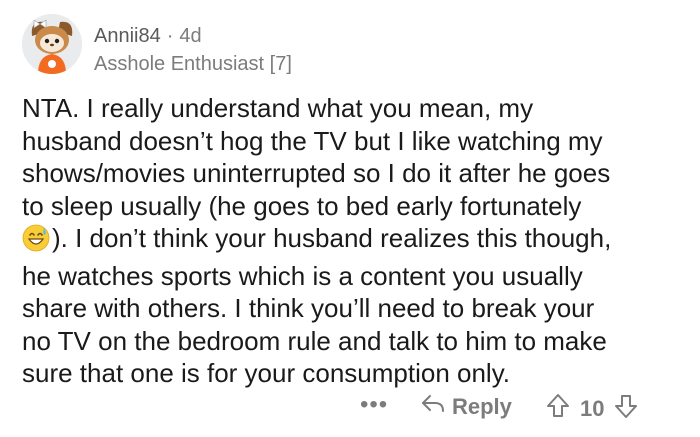  What do you see at coordinates (36, 242) in the screenshot?
I see `grinning-face-with-sweat-icon` at bounding box center [36, 242].